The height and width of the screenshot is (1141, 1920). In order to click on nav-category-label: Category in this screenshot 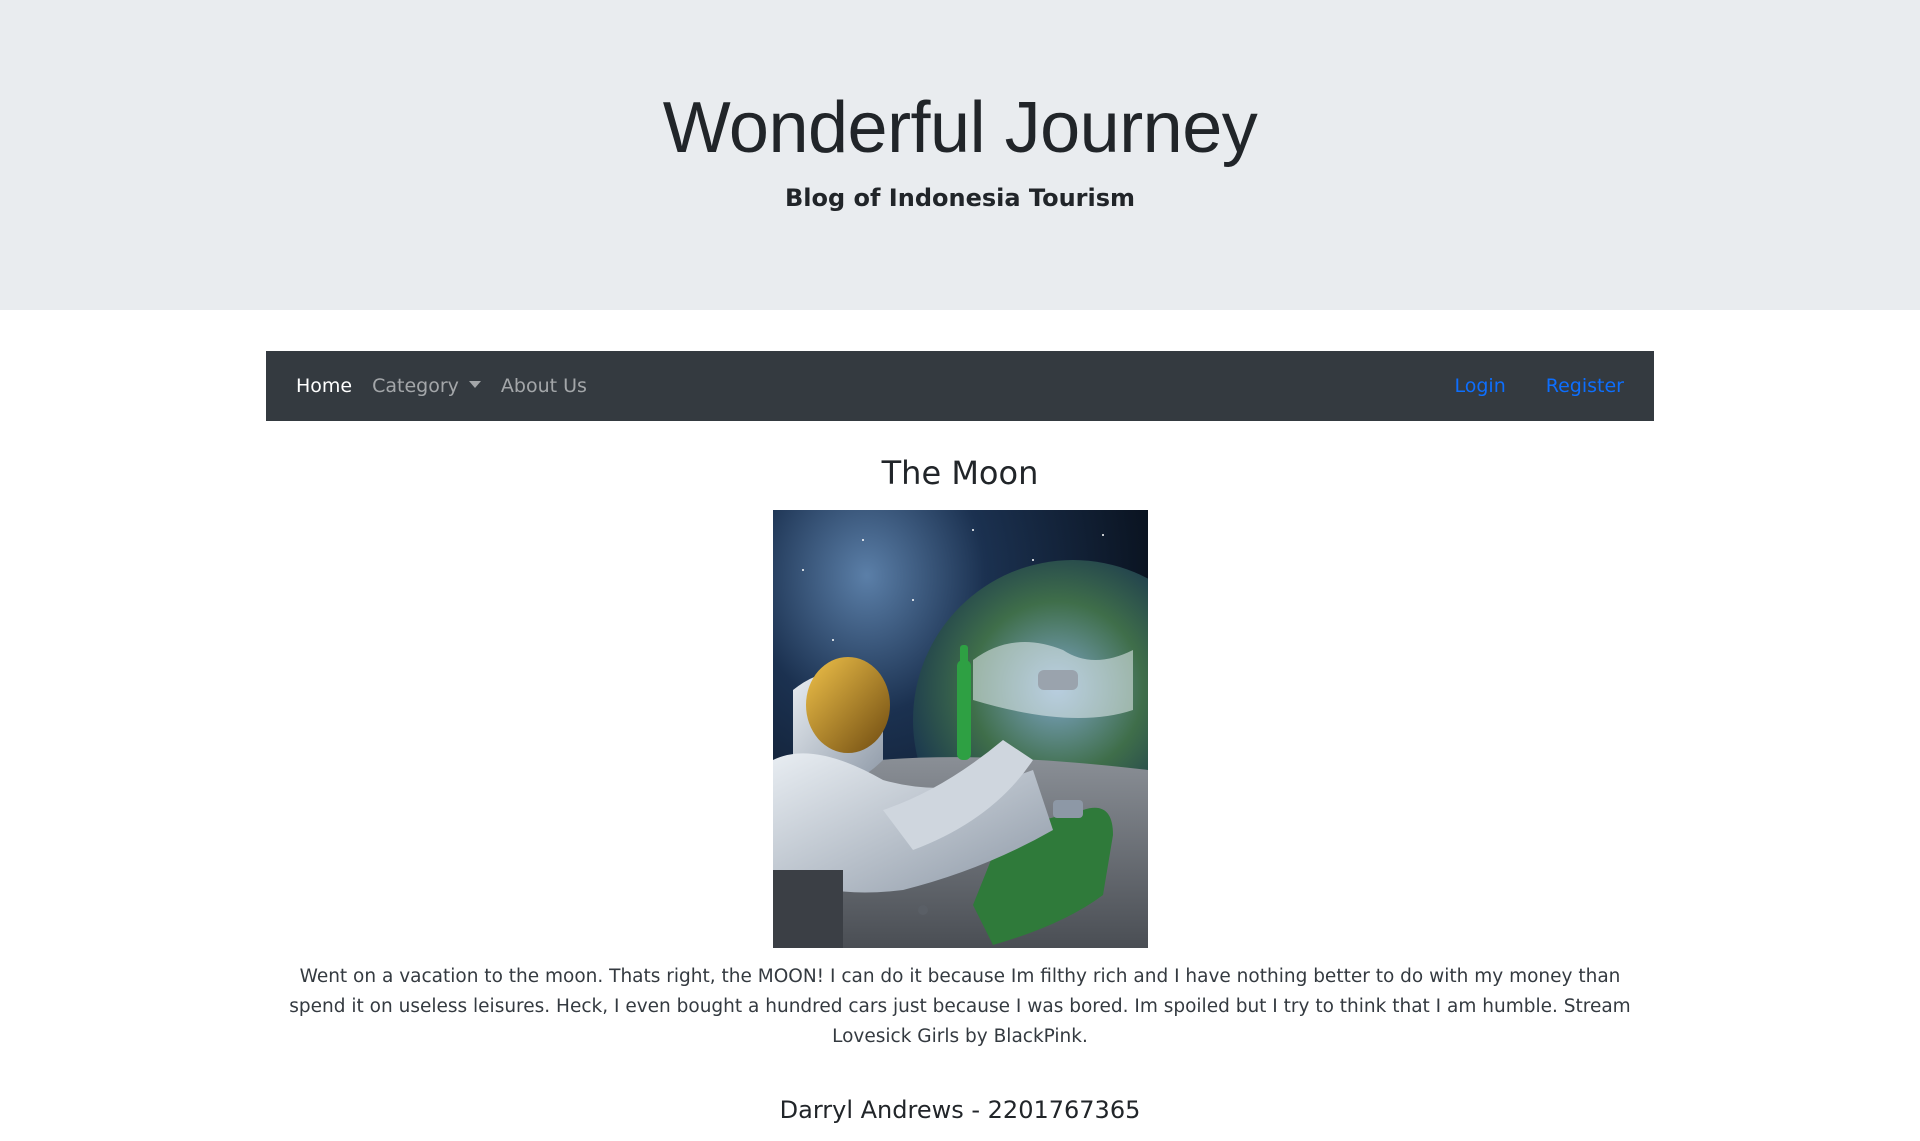, I will do `click(415, 386)`.